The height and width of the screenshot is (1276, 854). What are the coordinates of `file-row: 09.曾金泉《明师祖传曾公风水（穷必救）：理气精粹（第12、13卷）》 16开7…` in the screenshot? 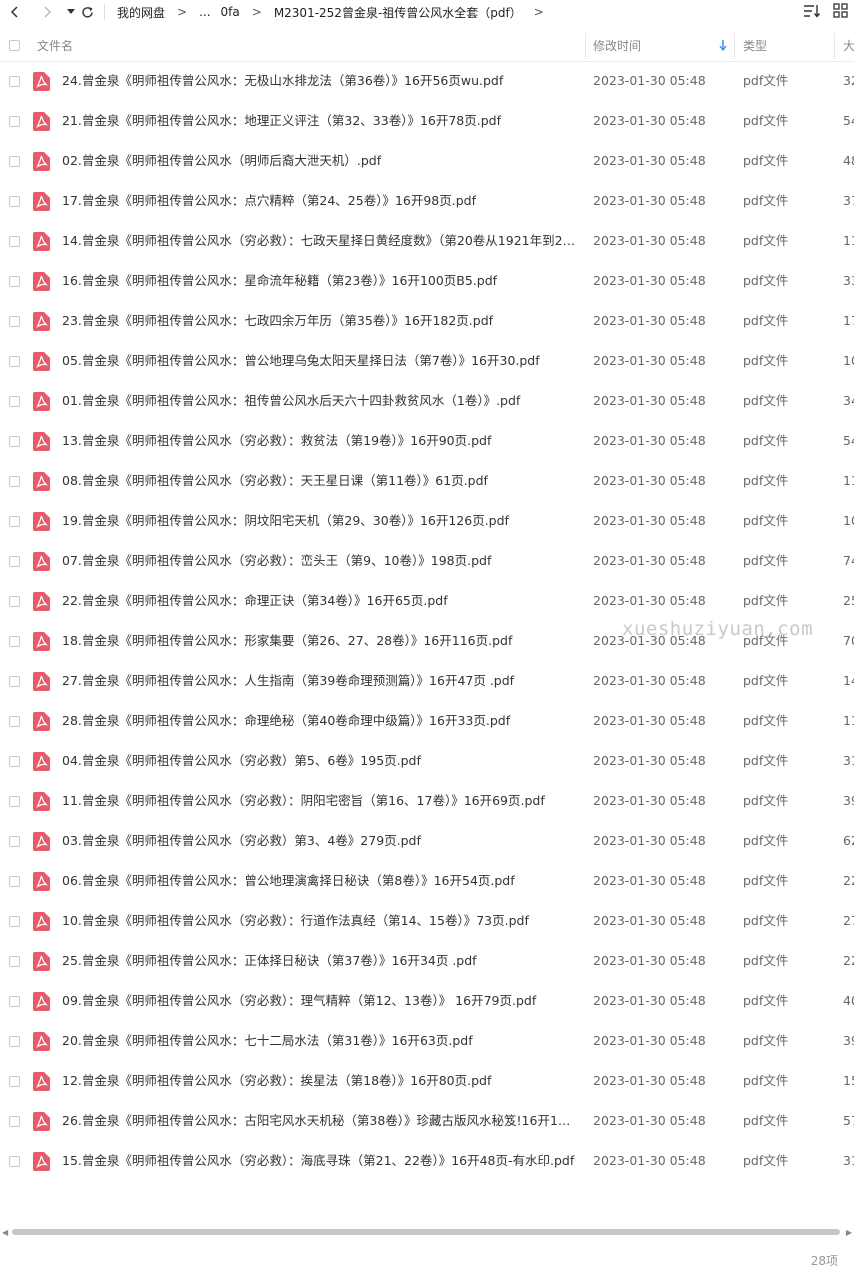 It's located at (427, 1001).